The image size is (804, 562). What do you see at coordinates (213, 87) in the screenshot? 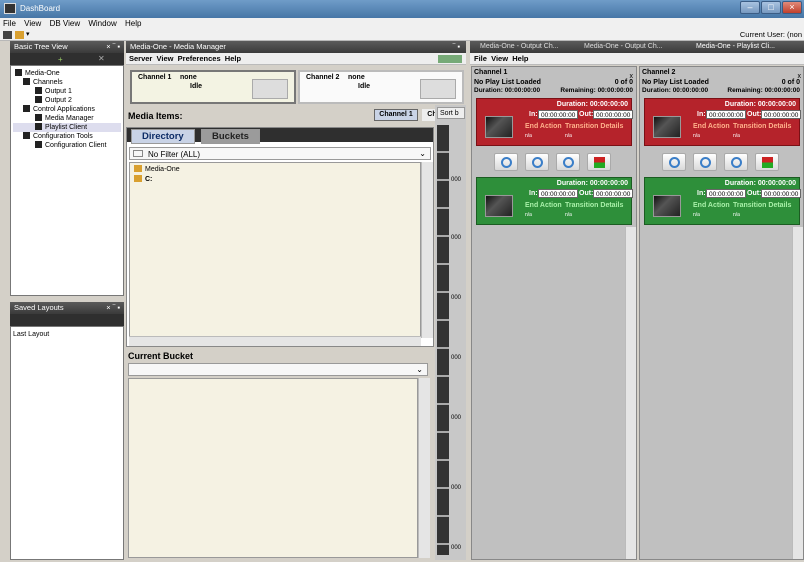
I see `channel-1-box: Channel 1 none Idle` at bounding box center [213, 87].